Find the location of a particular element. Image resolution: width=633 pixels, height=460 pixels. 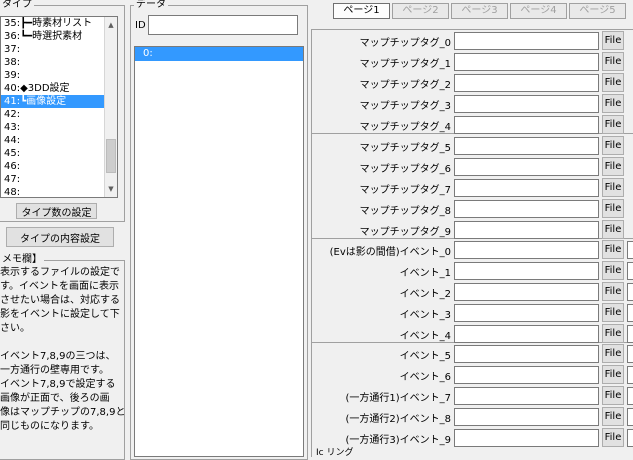

field-row: イベント_5 File is located at coordinates (472, 354).